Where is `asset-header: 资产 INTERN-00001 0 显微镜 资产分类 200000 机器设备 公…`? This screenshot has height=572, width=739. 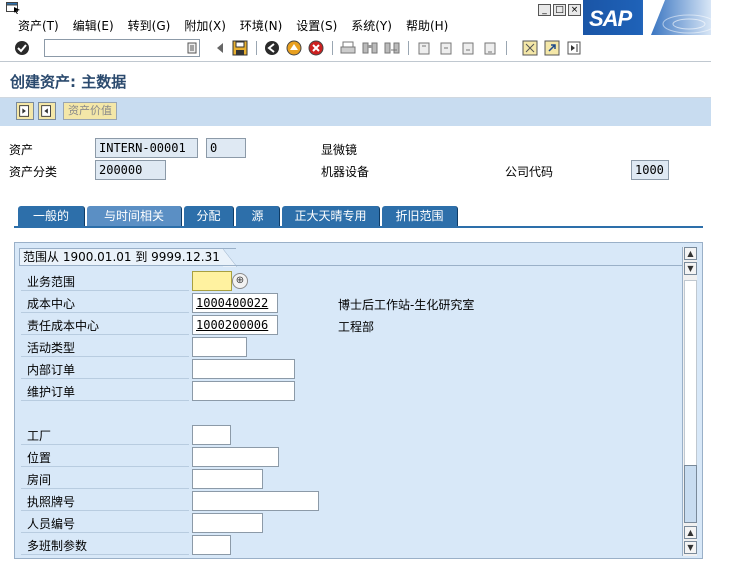 asset-header: 资产 INTERN-00001 0 显微镜 资产分类 200000 机器设备 公… is located at coordinates (355, 158).